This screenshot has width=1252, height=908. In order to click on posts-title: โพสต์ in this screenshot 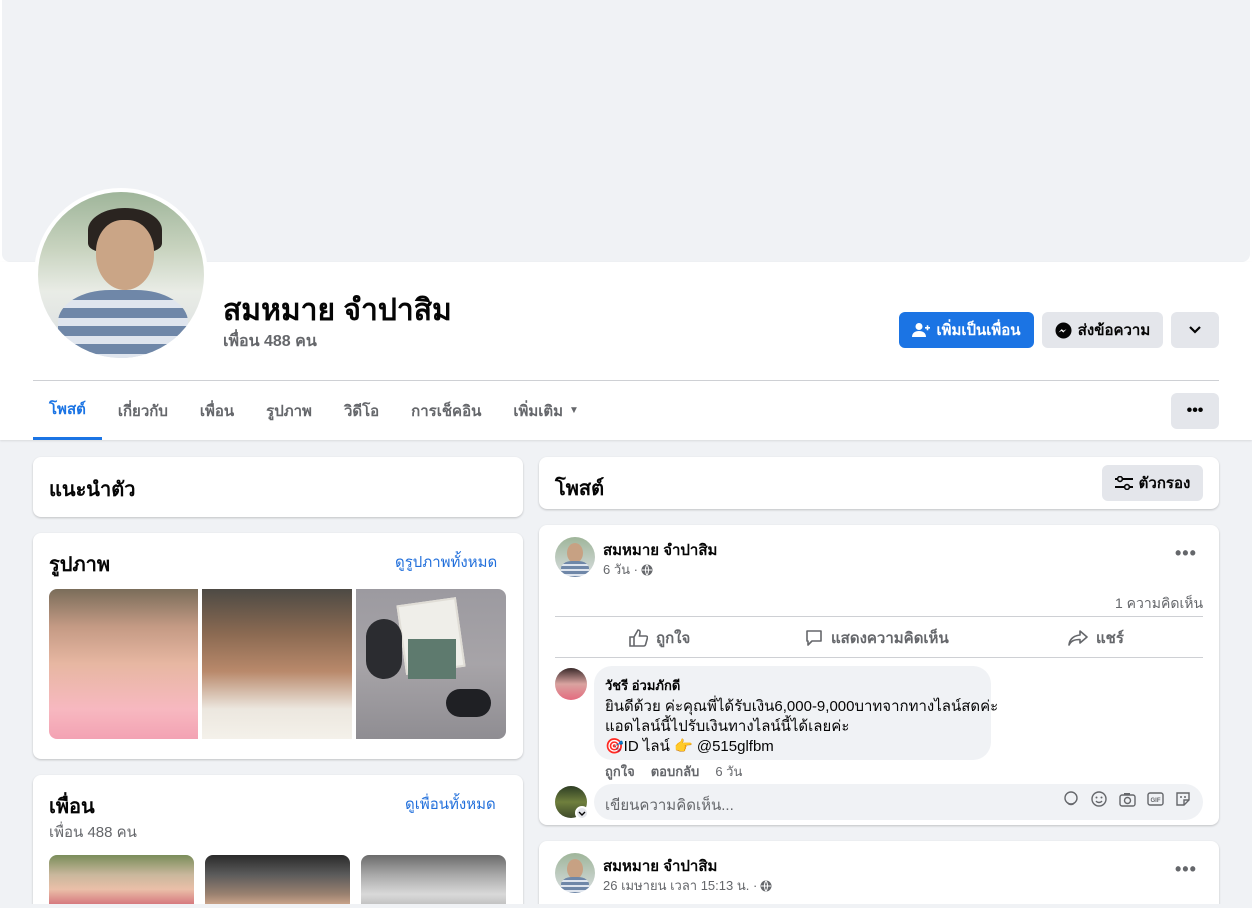, I will do `click(580, 489)`.